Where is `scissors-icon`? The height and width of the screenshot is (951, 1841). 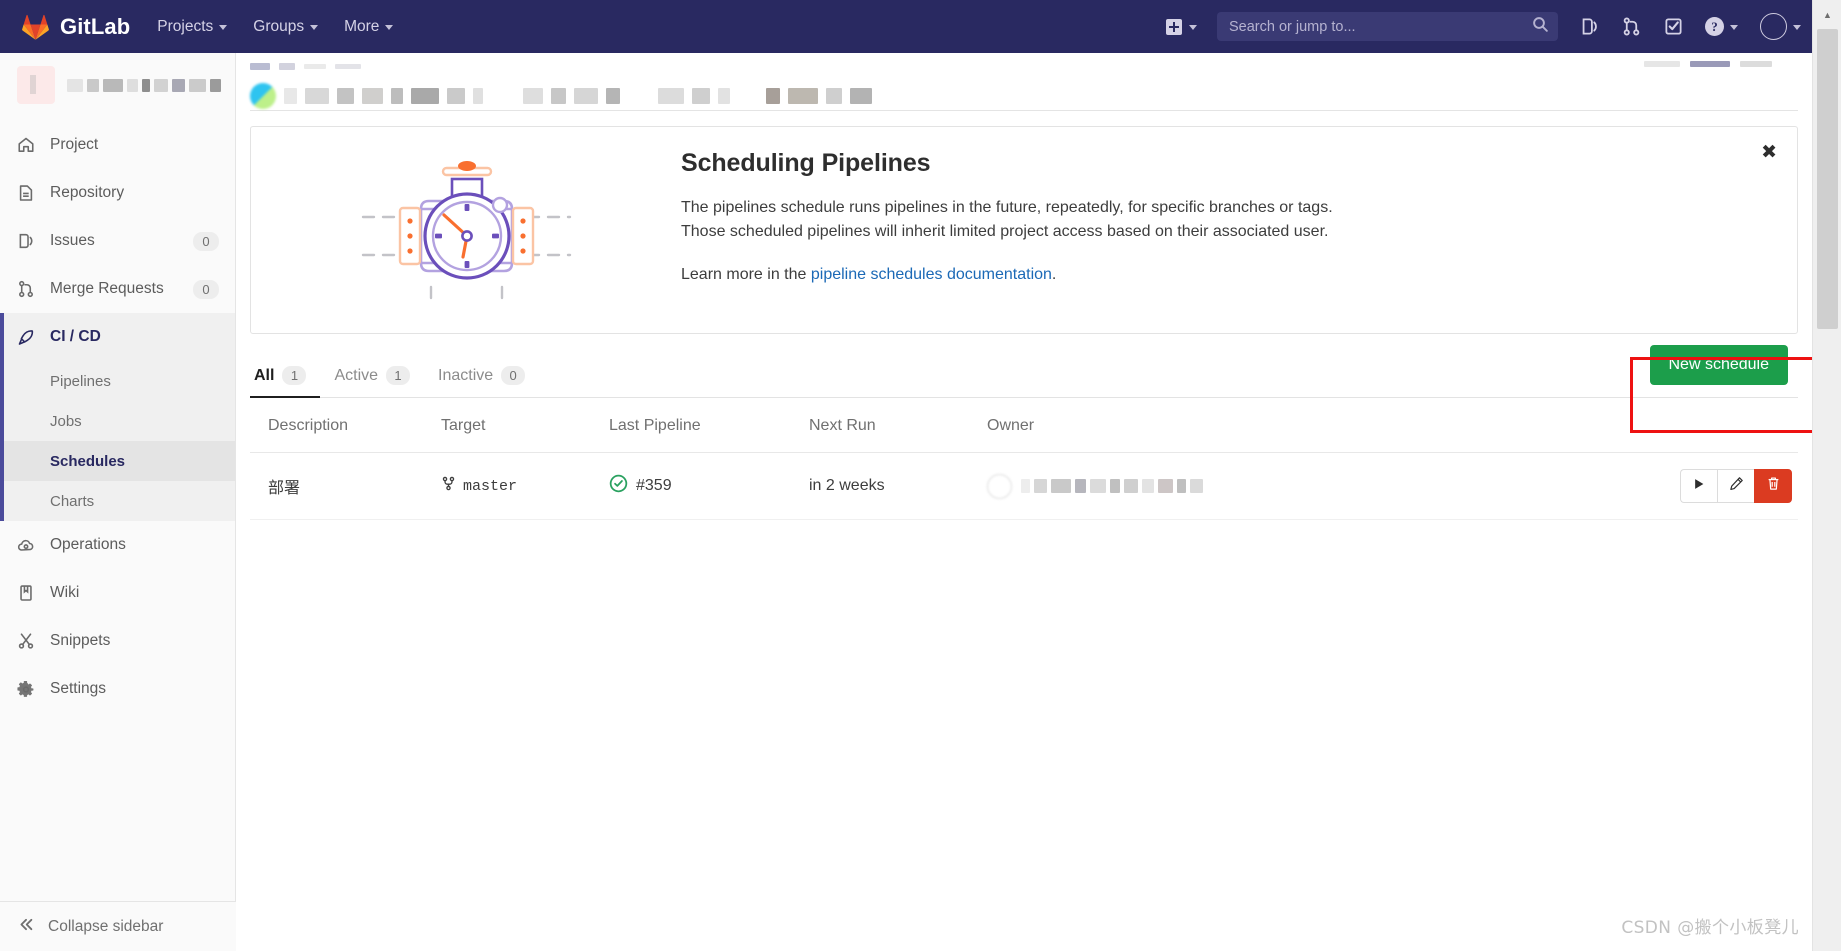 scissors-icon is located at coordinates (26, 641).